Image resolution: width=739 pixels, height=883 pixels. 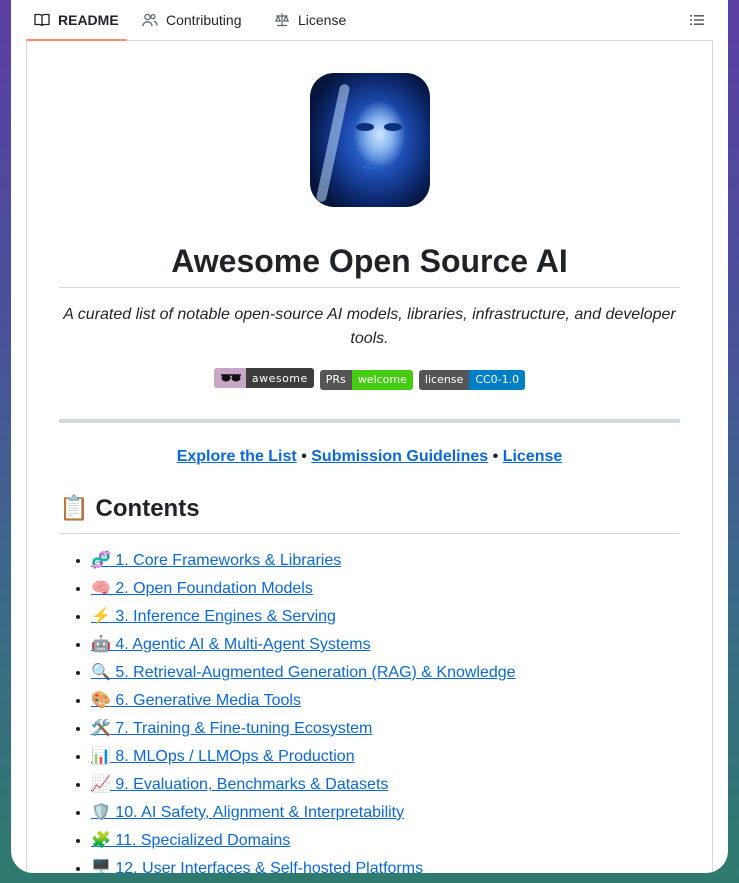 I want to click on logo-container, so click(x=369, y=142).